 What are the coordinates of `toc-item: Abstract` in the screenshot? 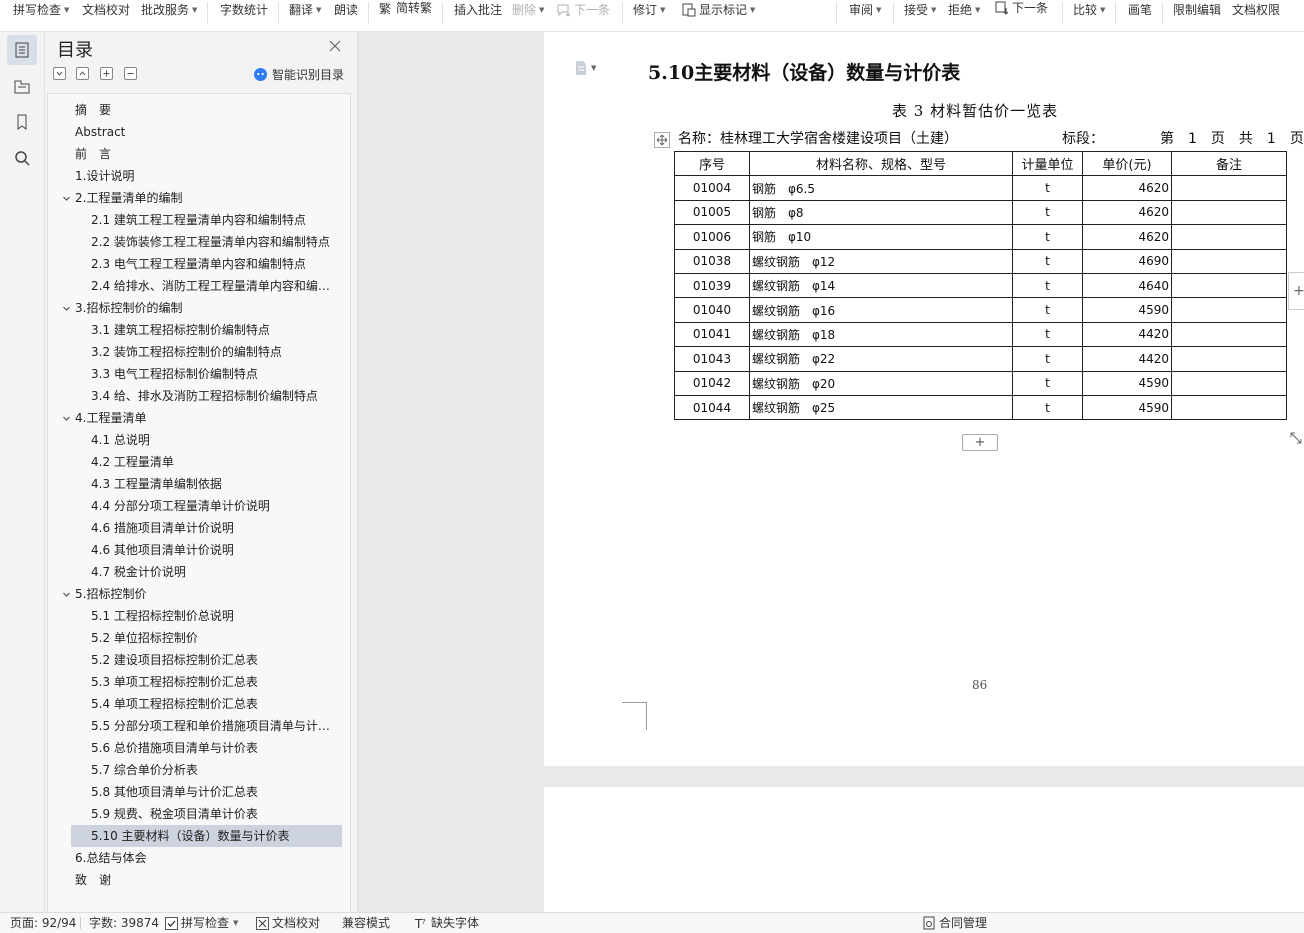 It's located at (203, 132).